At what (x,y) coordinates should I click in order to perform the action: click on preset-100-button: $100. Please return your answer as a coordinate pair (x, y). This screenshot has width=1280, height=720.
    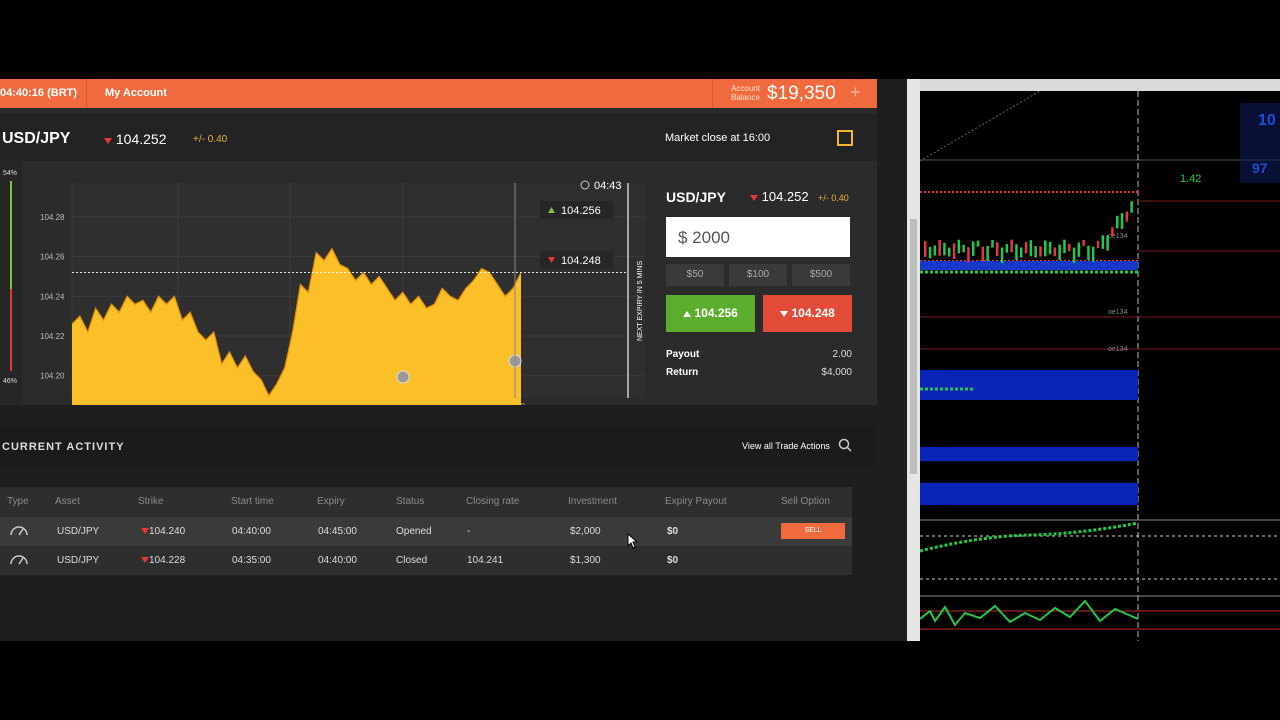
    Looking at the image, I should click on (758, 275).